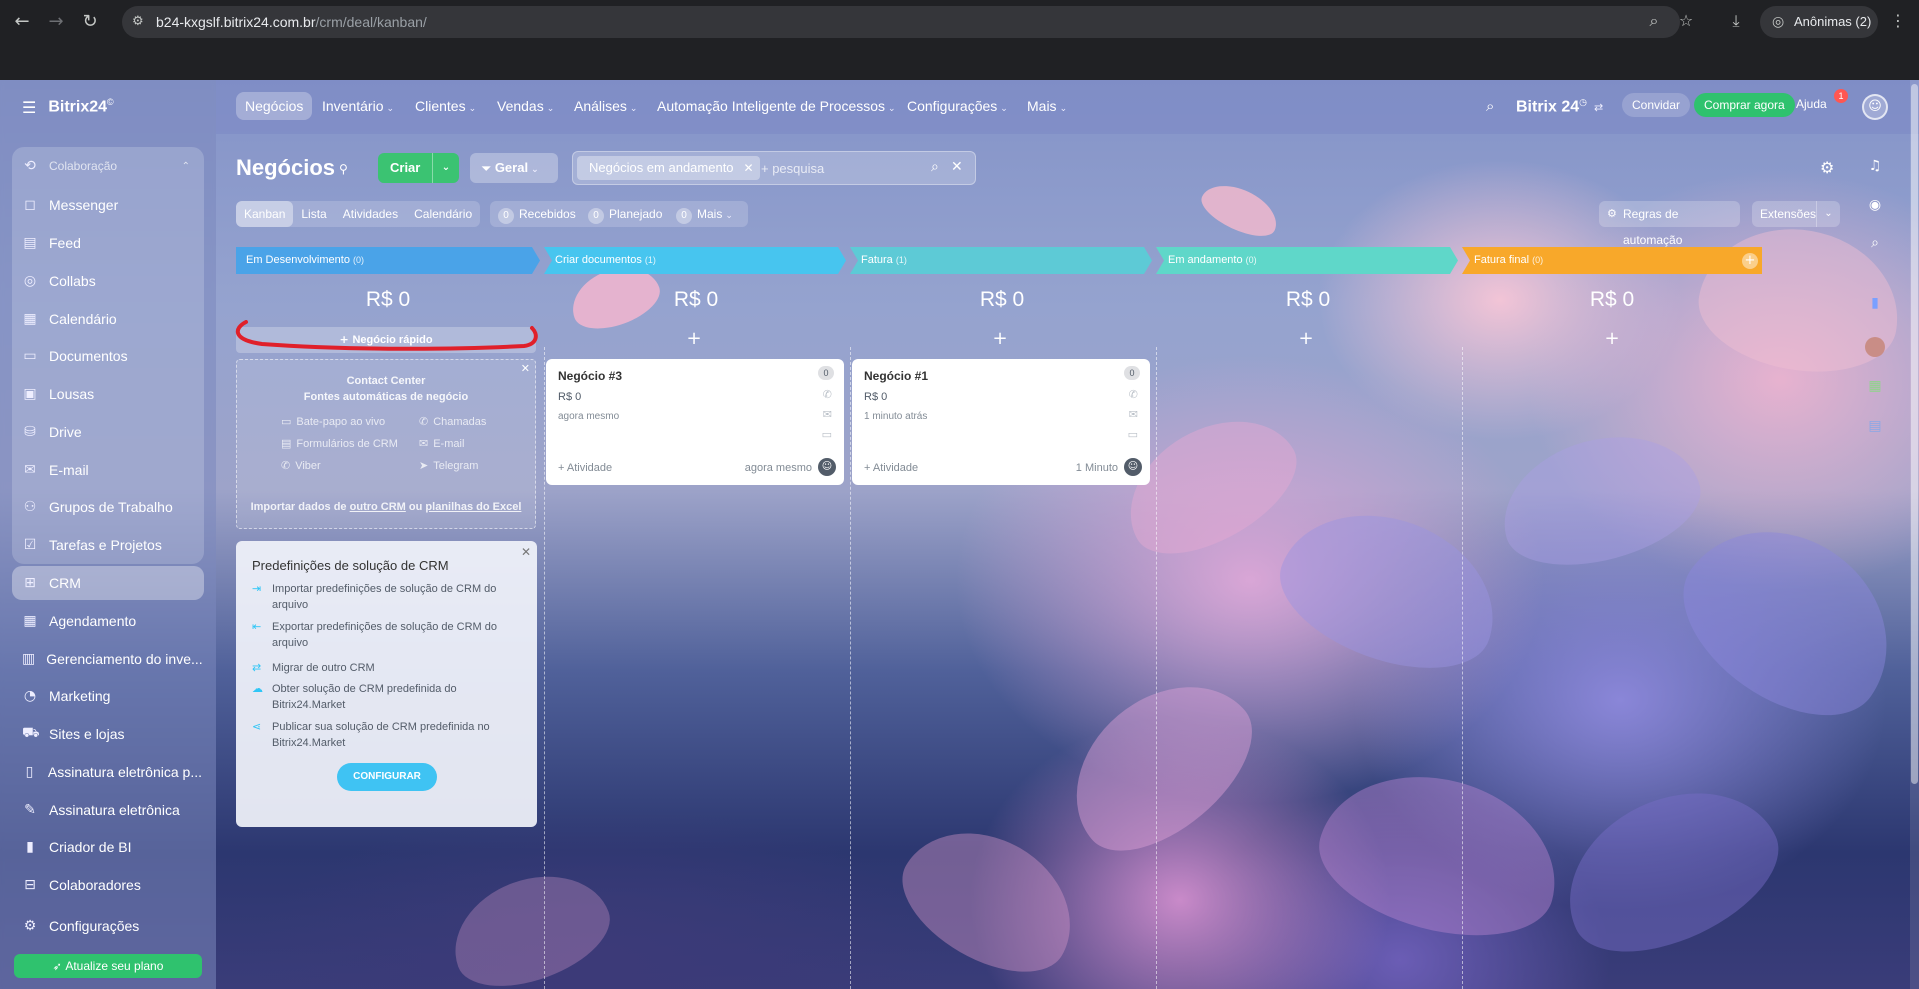 The height and width of the screenshot is (989, 1919). What do you see at coordinates (112, 470) in the screenshot?
I see `sidebar-item-email: ✉ E-mail` at bounding box center [112, 470].